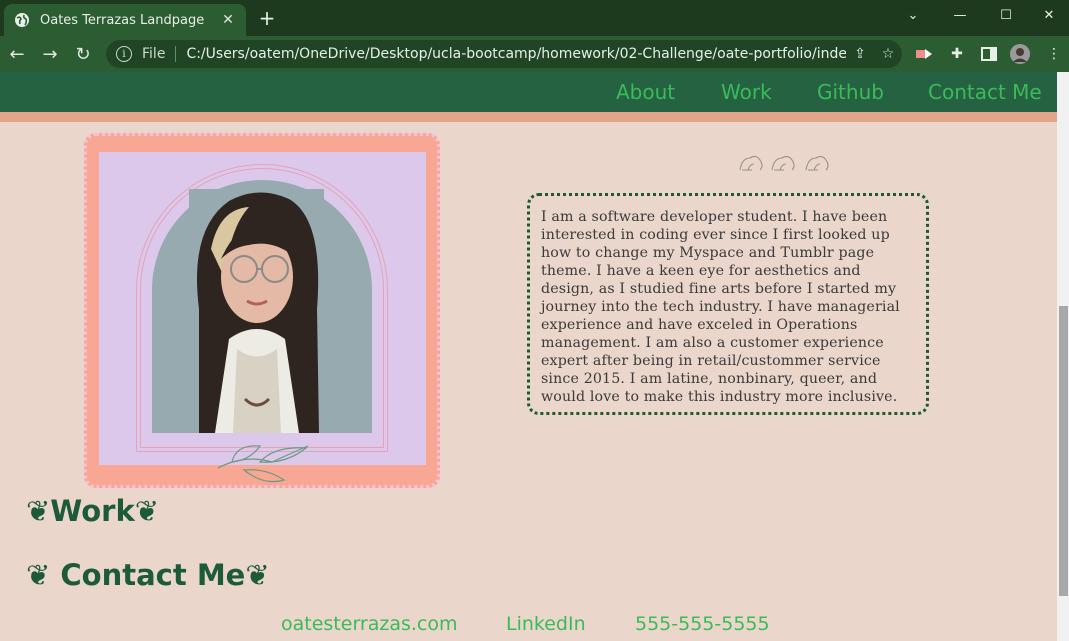 This screenshot has width=1069, height=641. Describe the element at coordinates (1047, 15) in the screenshot. I see `window-close-icon: ✕` at that location.